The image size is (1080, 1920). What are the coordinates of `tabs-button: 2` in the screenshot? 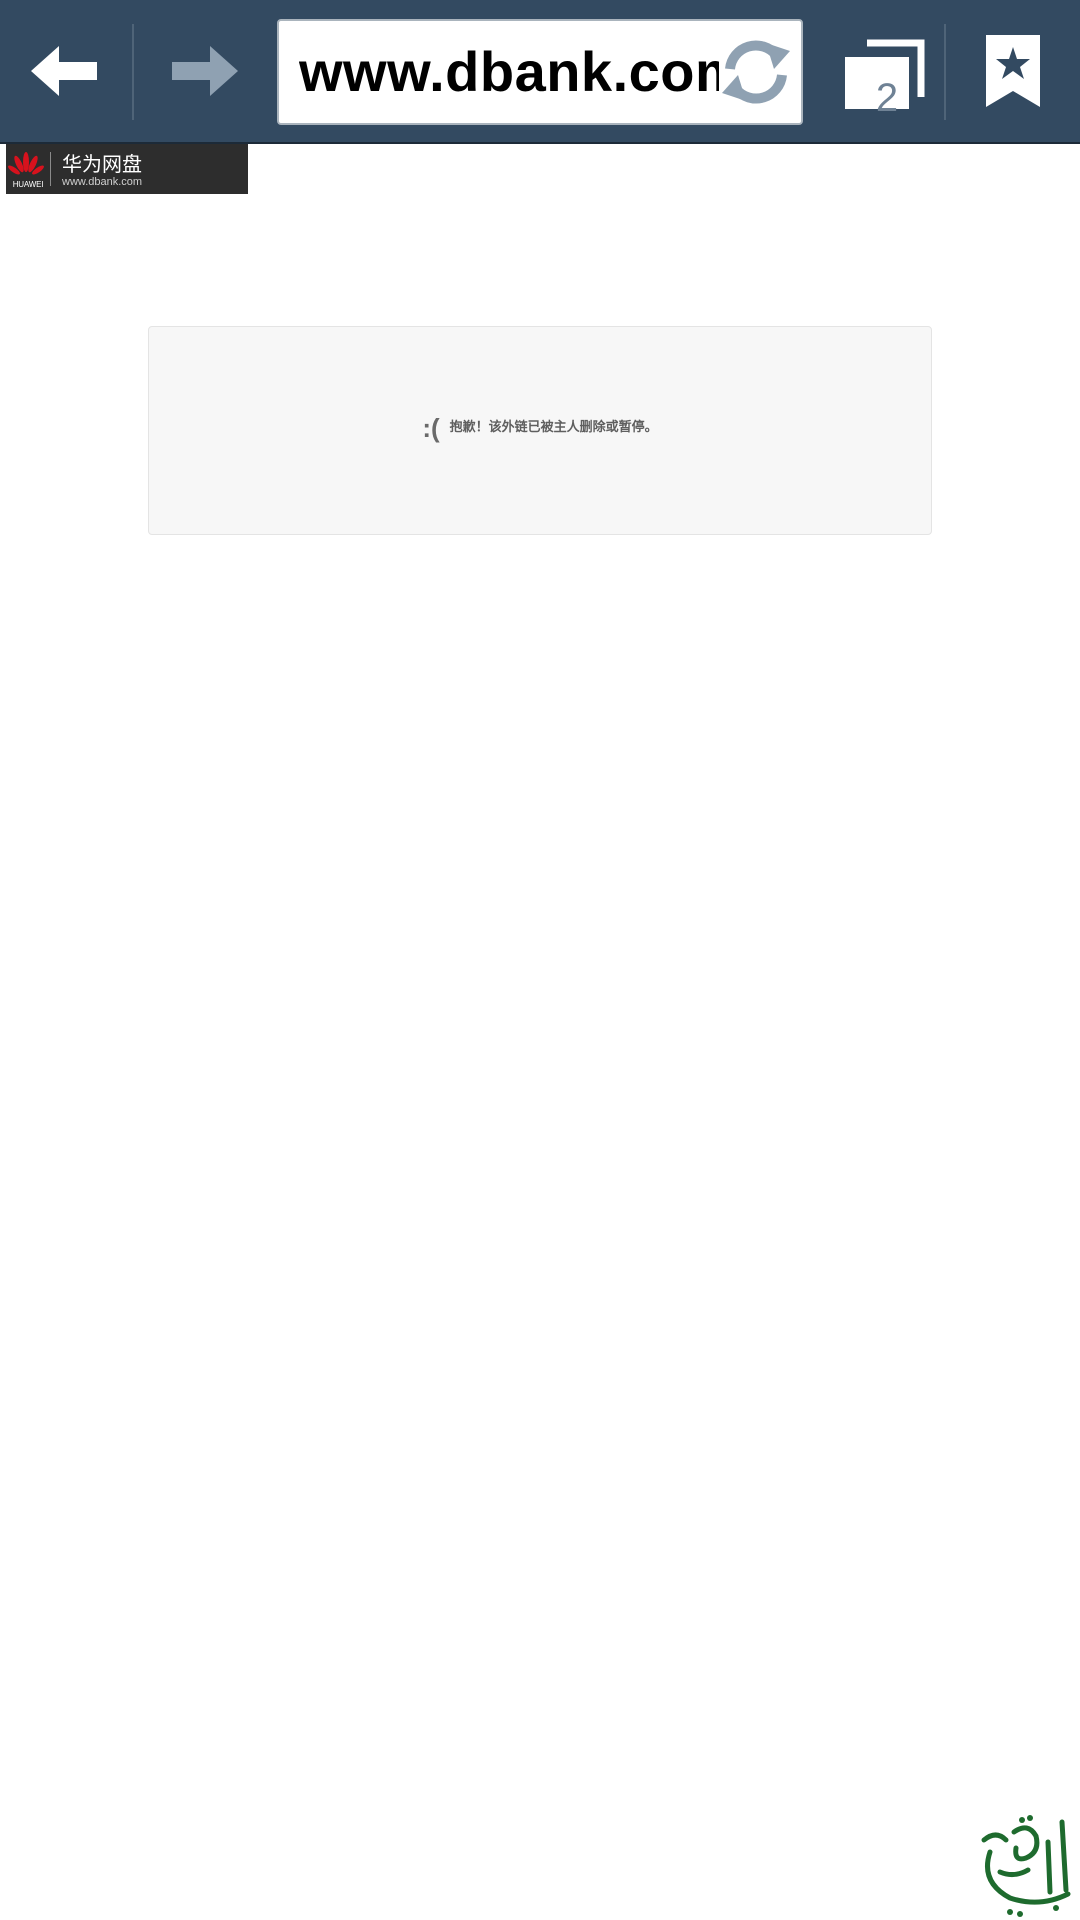 It's located at (883, 71).